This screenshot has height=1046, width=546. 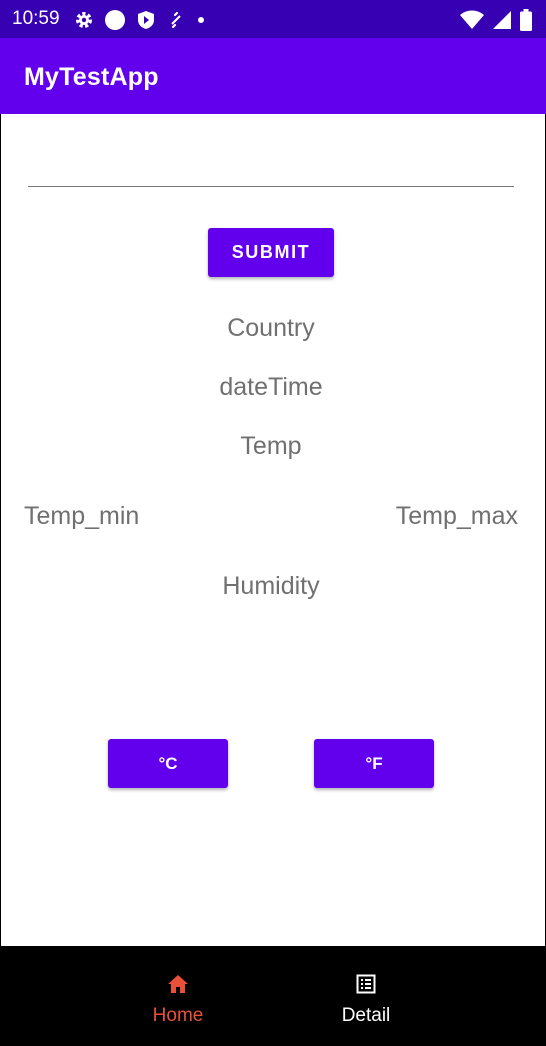 What do you see at coordinates (271, 387) in the screenshot?
I see `datetime-label: dateTime` at bounding box center [271, 387].